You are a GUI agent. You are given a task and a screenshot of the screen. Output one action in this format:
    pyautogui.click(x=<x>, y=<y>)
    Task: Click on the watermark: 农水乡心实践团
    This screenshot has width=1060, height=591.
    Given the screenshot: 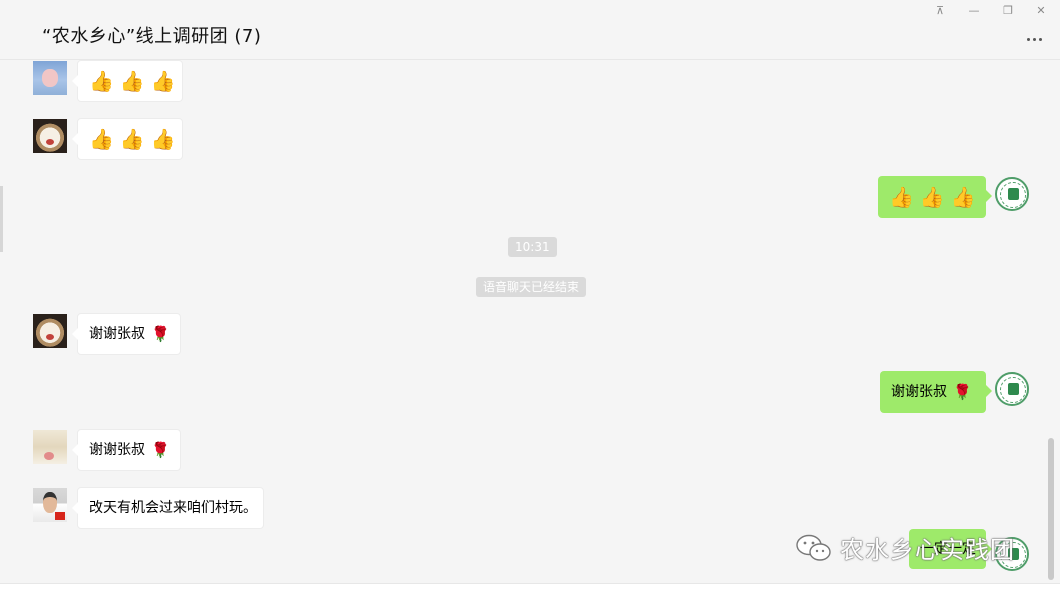 What is the action you would take?
    pyautogui.click(x=904, y=547)
    